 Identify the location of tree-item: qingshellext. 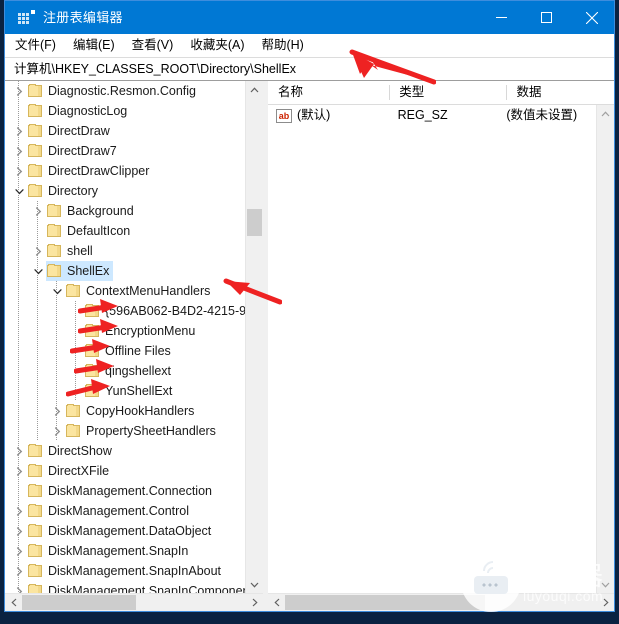
(134, 371).